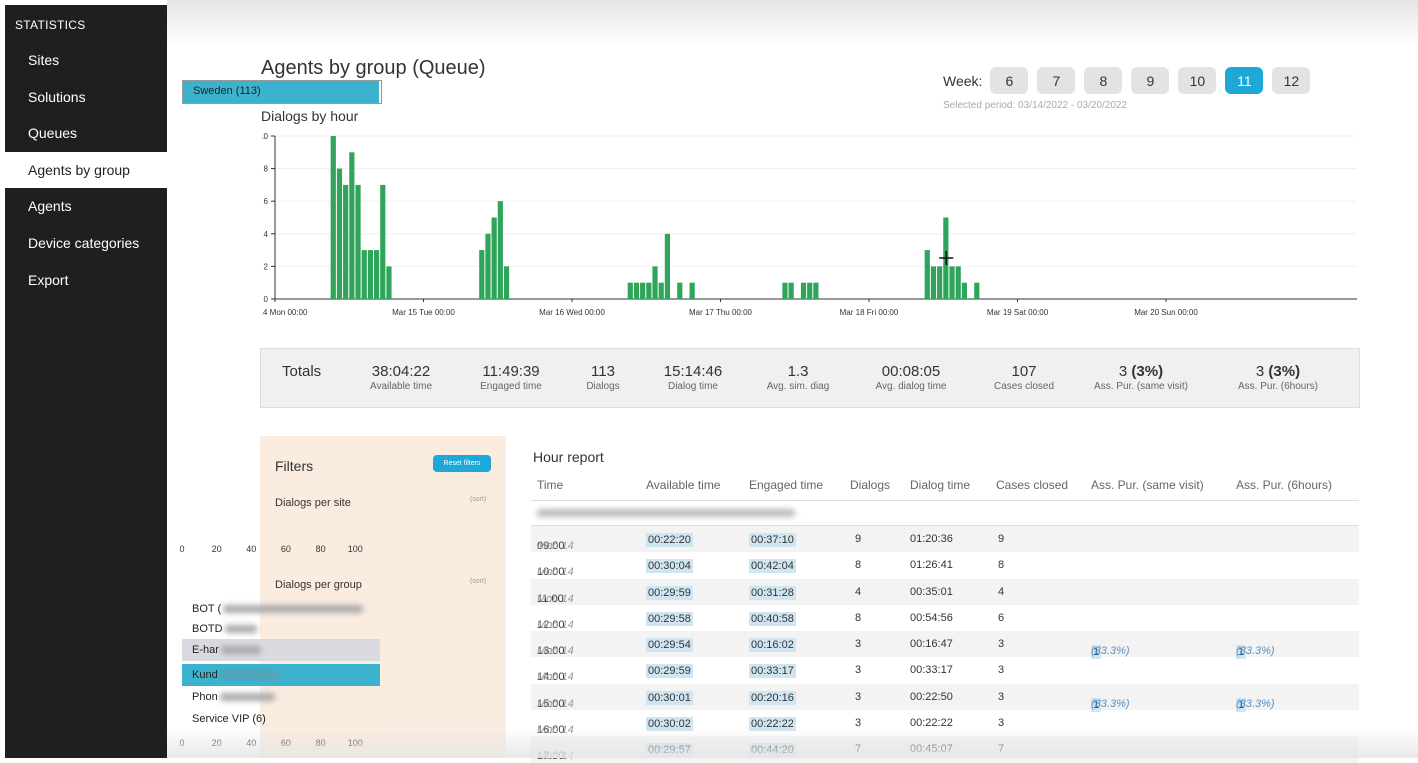 This screenshot has height=763, width=1418. What do you see at coordinates (86, 170) in the screenshot?
I see `sidebar-item-agents-by-group: Agents by group` at bounding box center [86, 170].